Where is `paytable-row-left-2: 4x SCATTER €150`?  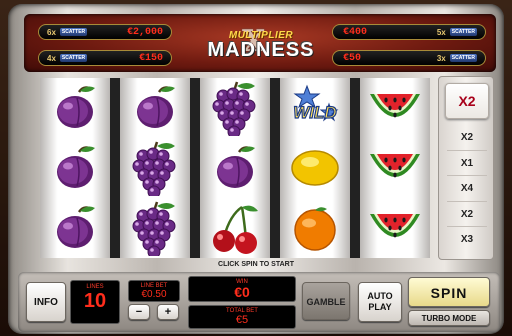 paytable-row-left-2: 4x SCATTER €150 is located at coordinates (105, 58).